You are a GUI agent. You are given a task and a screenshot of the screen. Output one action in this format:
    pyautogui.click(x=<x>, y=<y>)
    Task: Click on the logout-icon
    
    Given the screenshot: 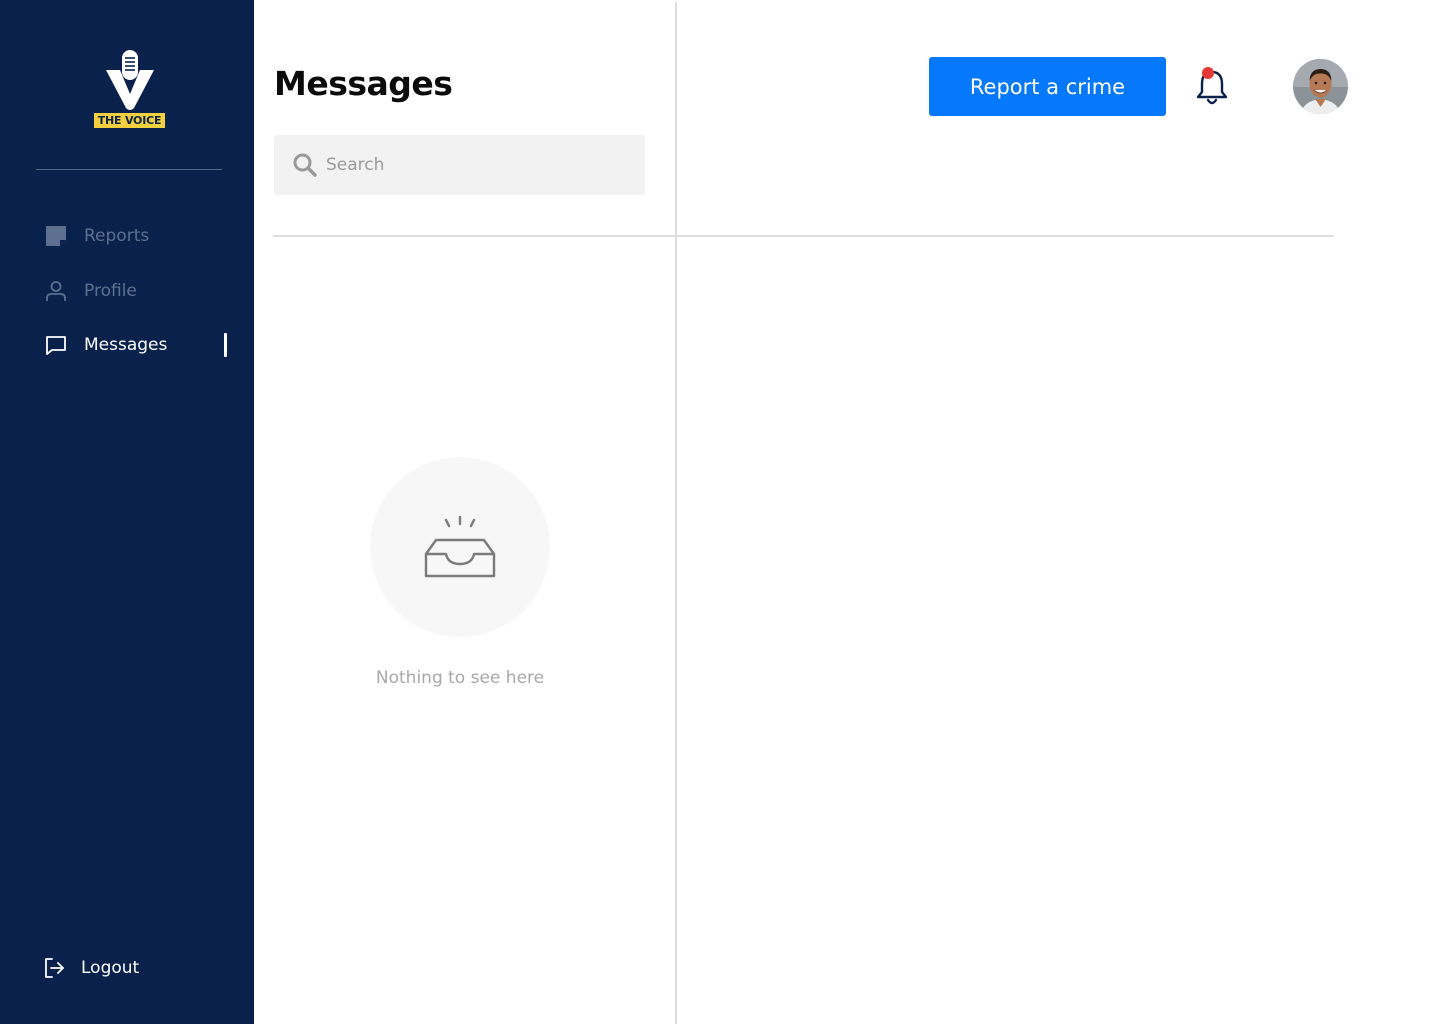 What is the action you would take?
    pyautogui.click(x=54, y=968)
    